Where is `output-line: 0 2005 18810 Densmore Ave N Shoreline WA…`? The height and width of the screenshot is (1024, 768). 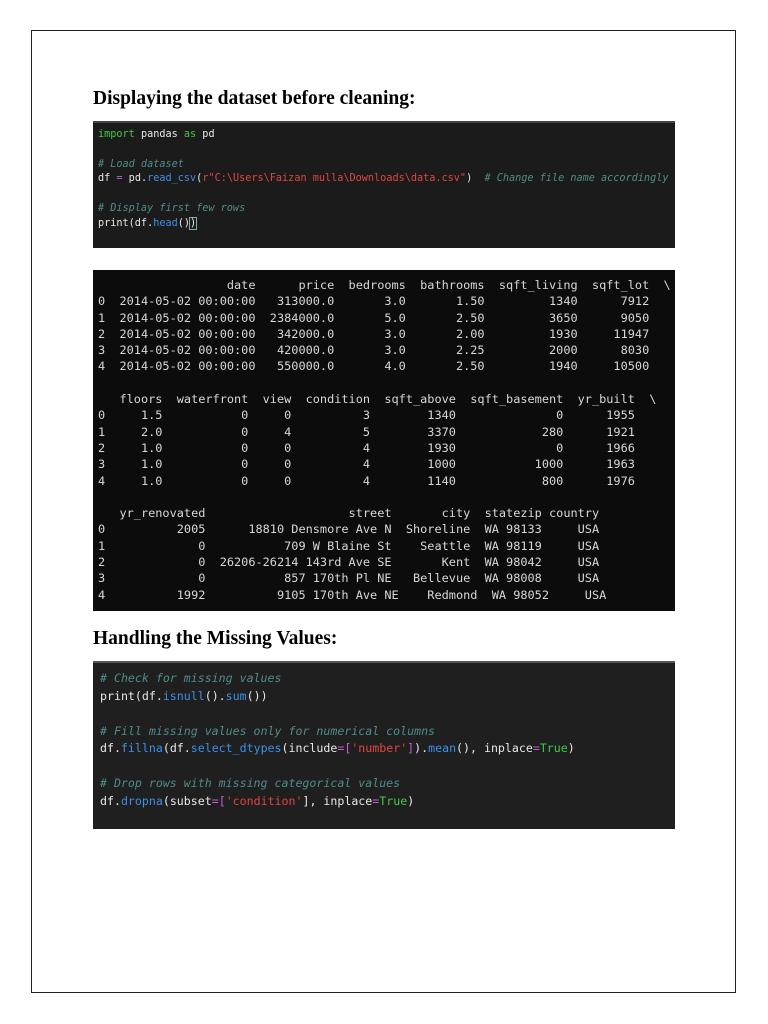 output-line: 0 2005 18810 Densmore Ave N Shoreline WA… is located at coordinates (349, 529).